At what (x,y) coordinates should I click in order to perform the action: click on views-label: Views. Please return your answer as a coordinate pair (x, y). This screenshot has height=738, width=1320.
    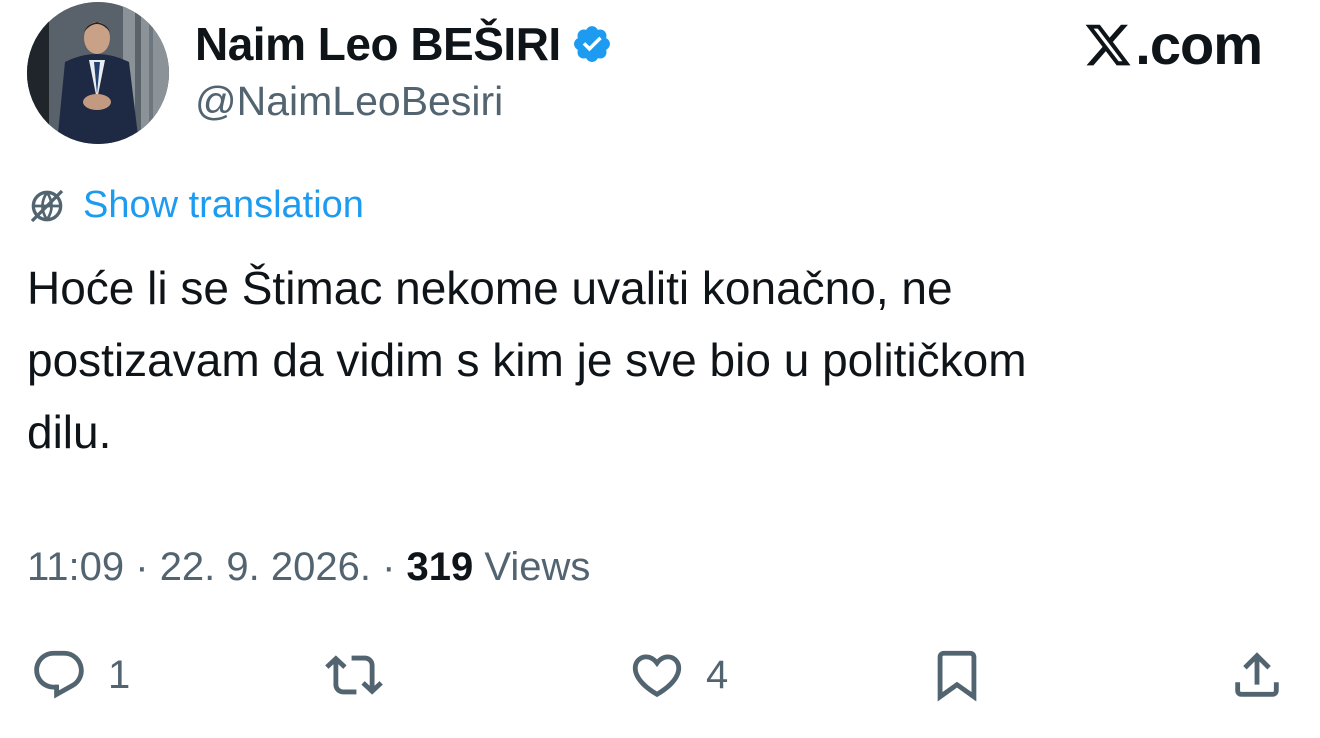
    Looking at the image, I should click on (532, 567).